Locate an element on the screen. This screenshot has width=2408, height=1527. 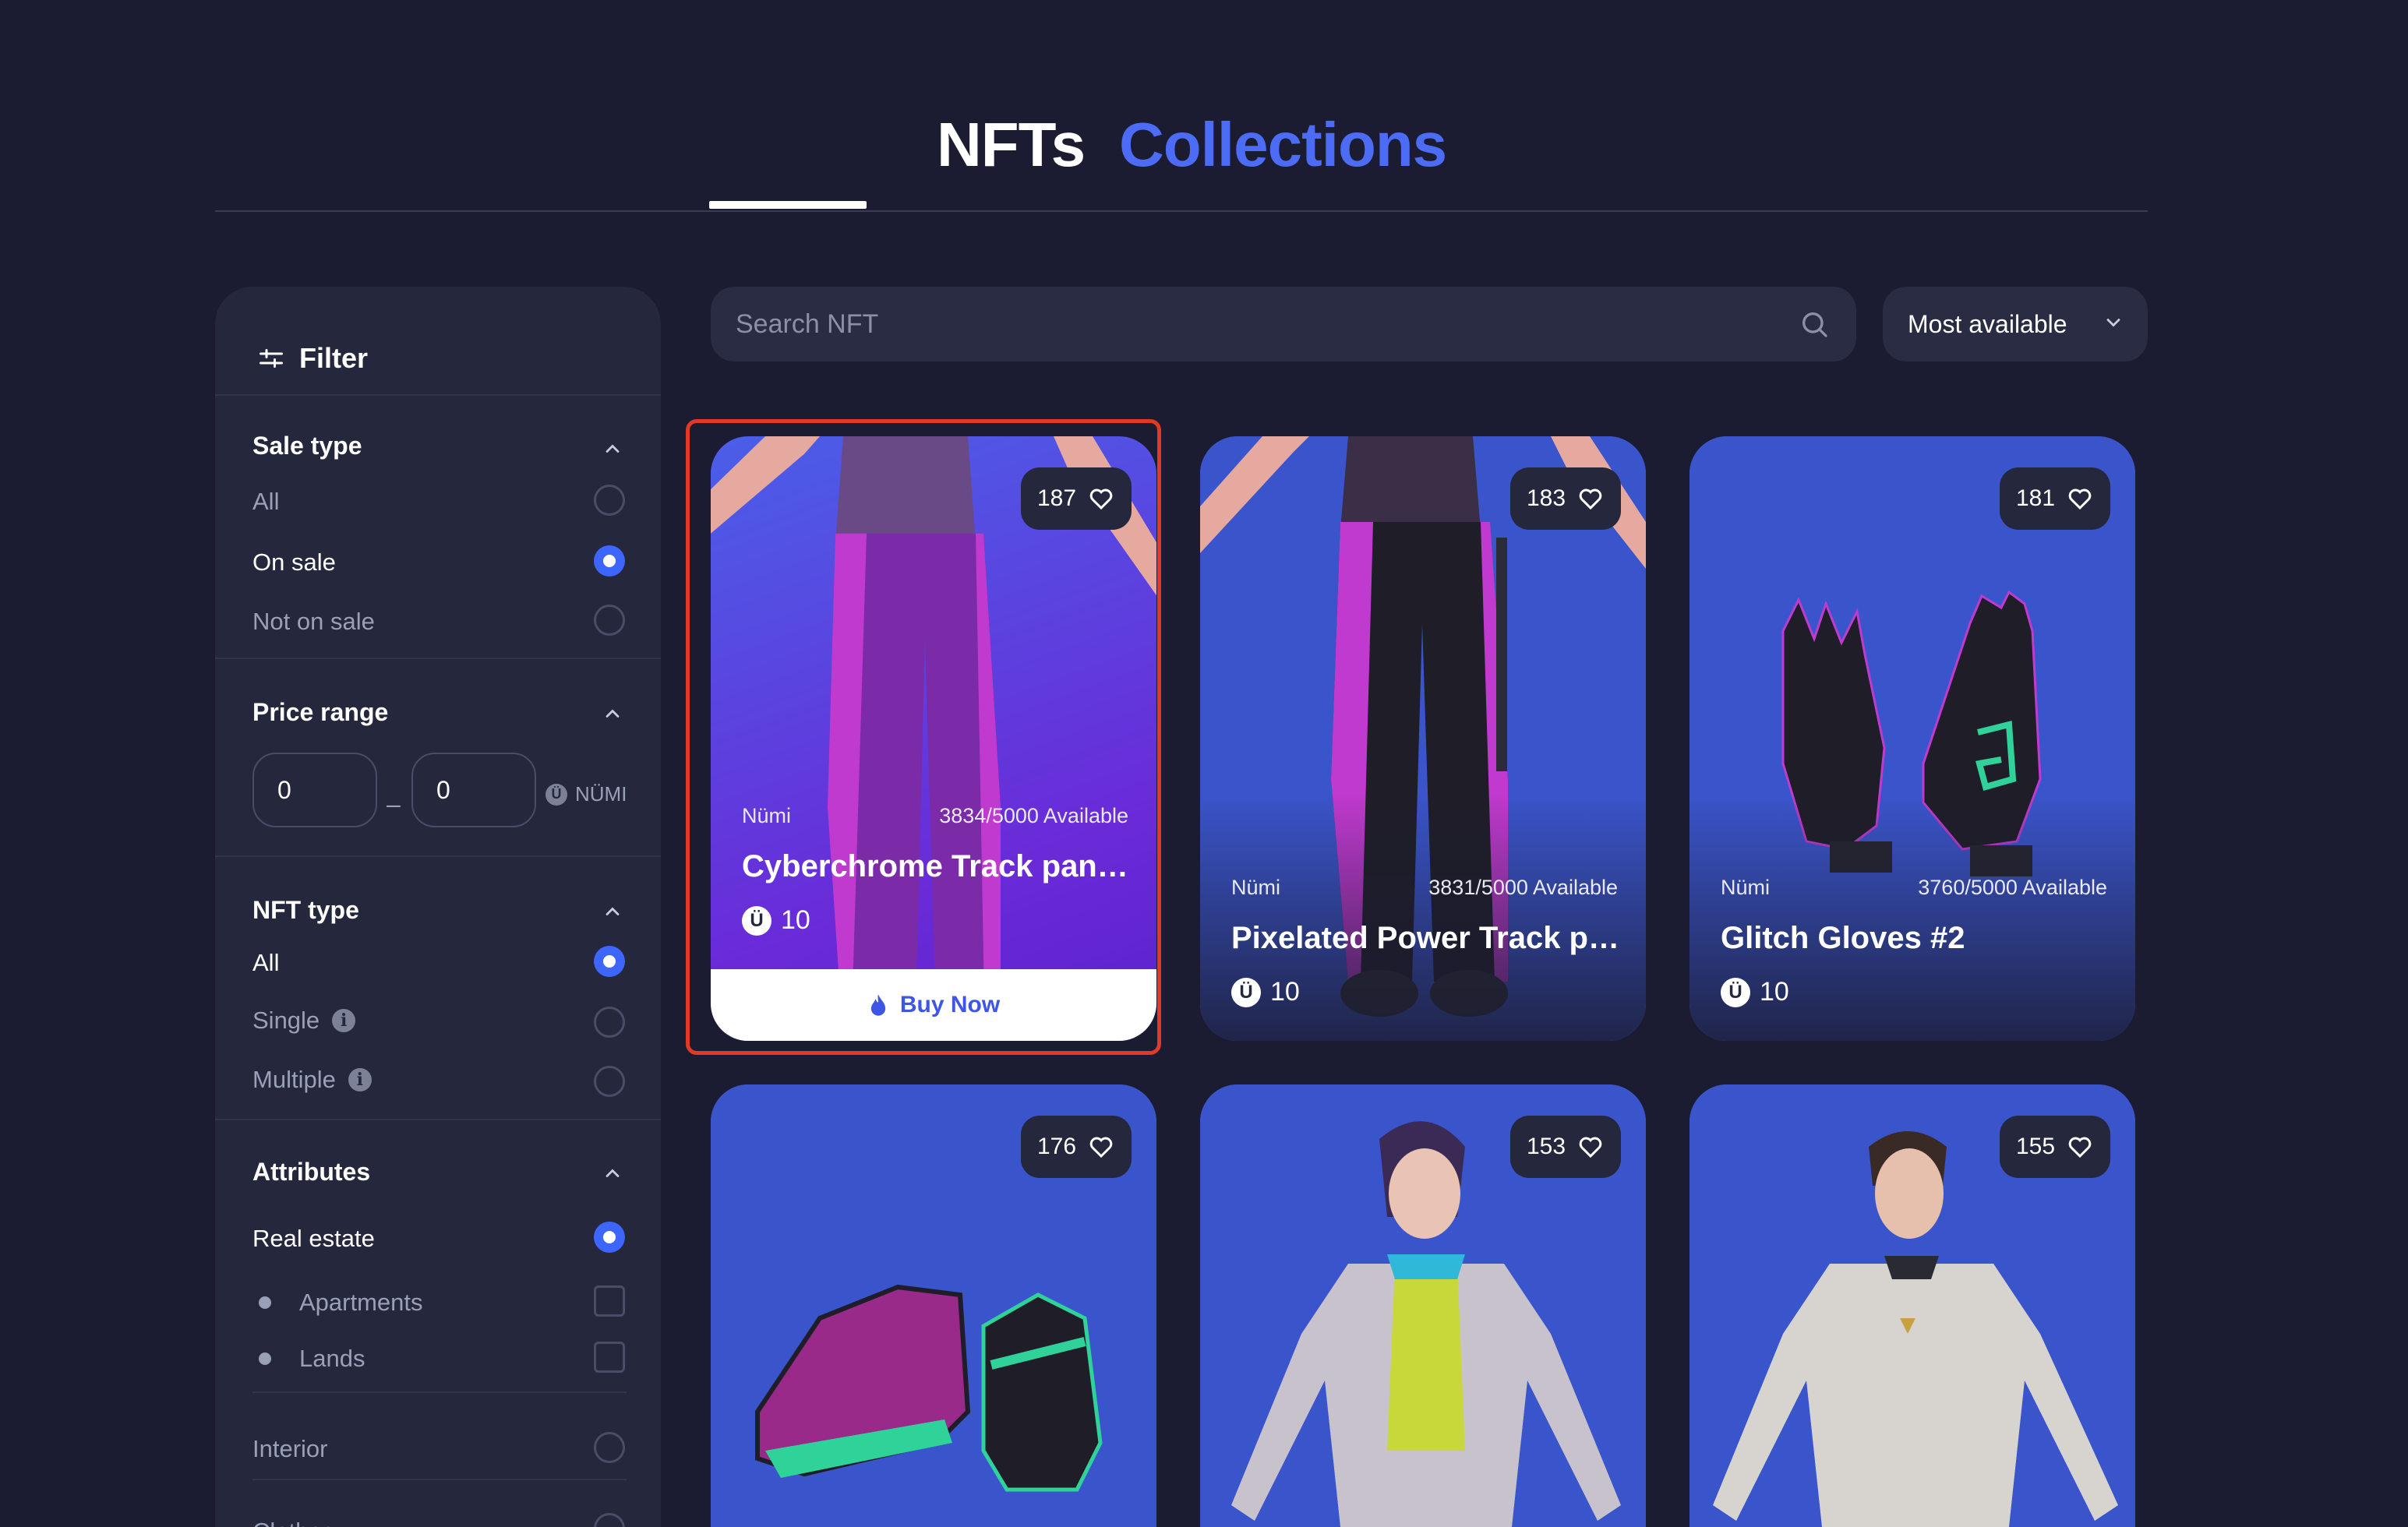
sort-selected-value: Most available is located at coordinates (1987, 324).